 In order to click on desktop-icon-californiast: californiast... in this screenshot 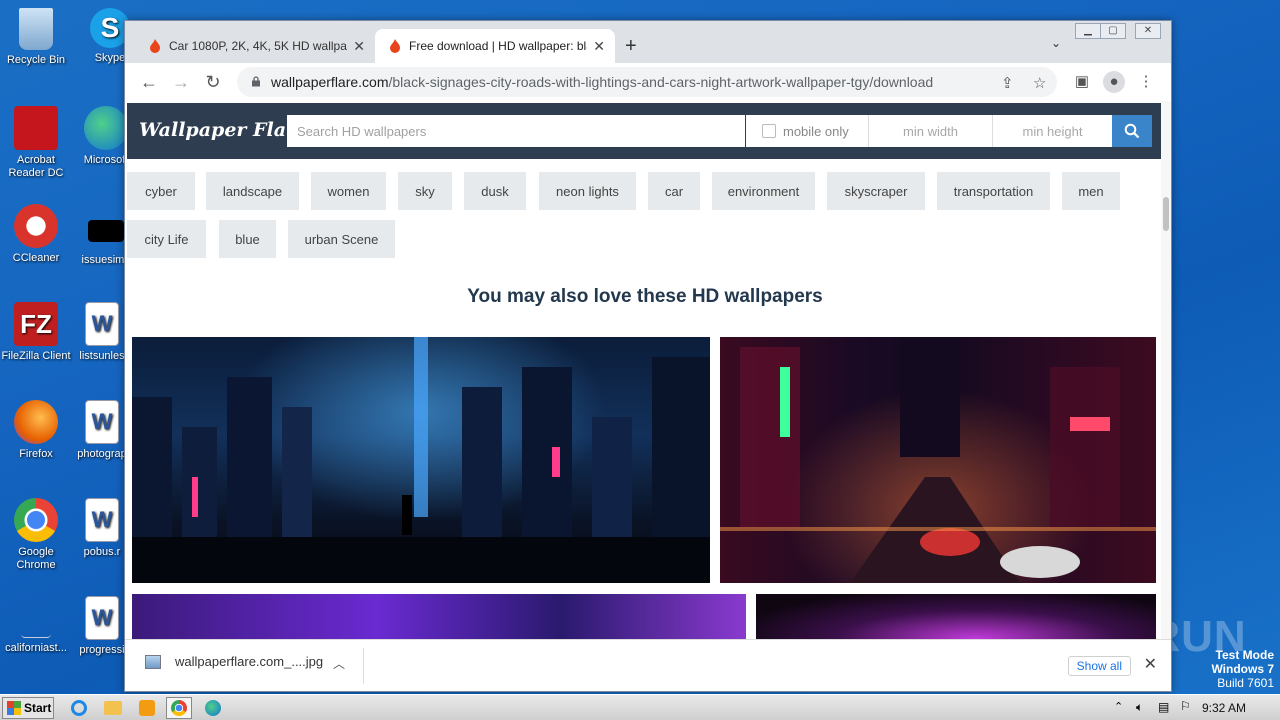, I will do `click(36, 636)`.